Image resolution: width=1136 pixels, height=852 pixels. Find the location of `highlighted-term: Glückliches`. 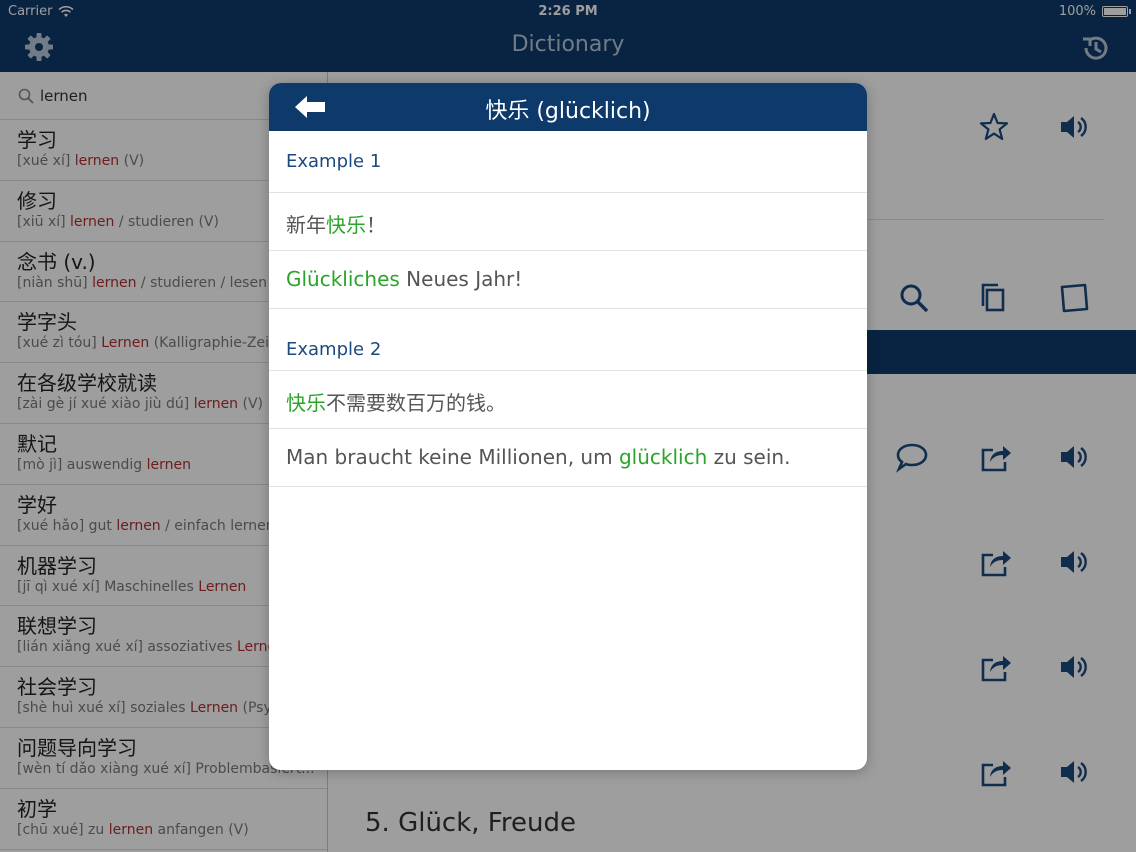

highlighted-term: Glückliches is located at coordinates (343, 279).